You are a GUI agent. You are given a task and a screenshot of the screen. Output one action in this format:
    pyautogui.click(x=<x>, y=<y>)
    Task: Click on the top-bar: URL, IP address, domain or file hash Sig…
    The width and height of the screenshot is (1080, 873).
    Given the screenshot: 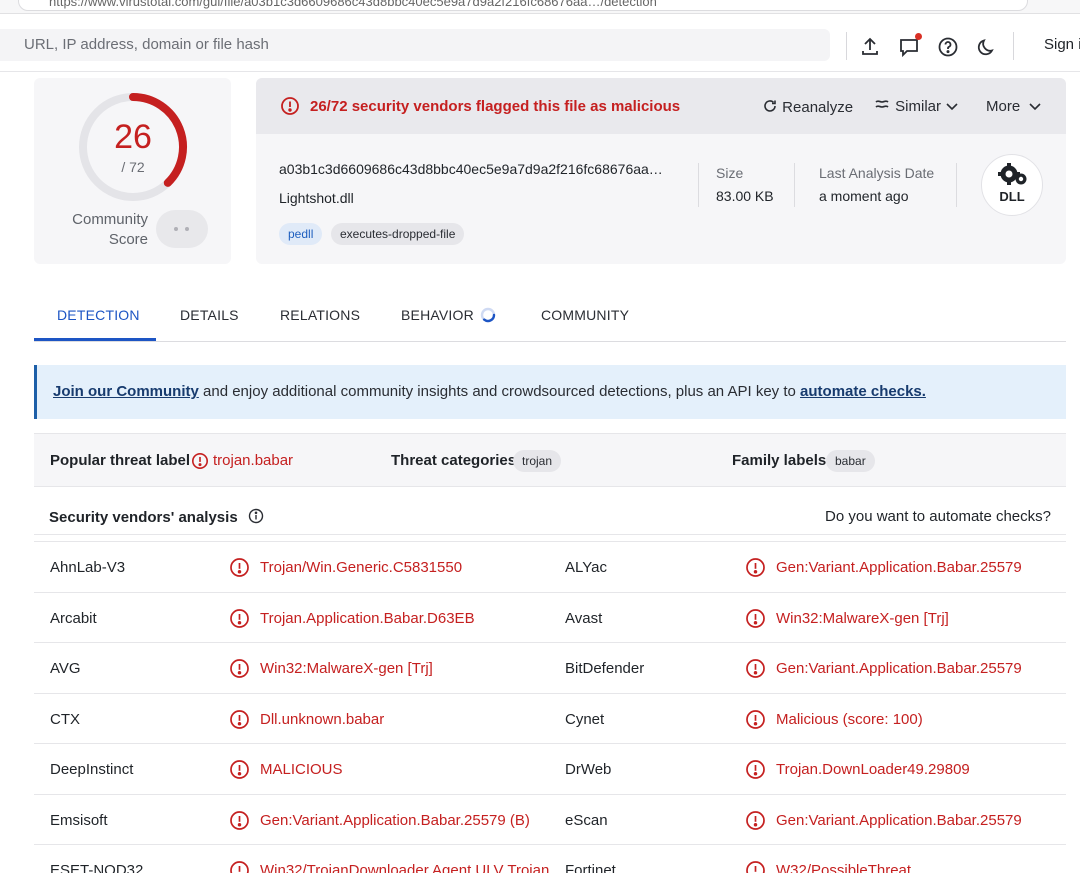 What is the action you would take?
    pyautogui.click(x=540, y=43)
    